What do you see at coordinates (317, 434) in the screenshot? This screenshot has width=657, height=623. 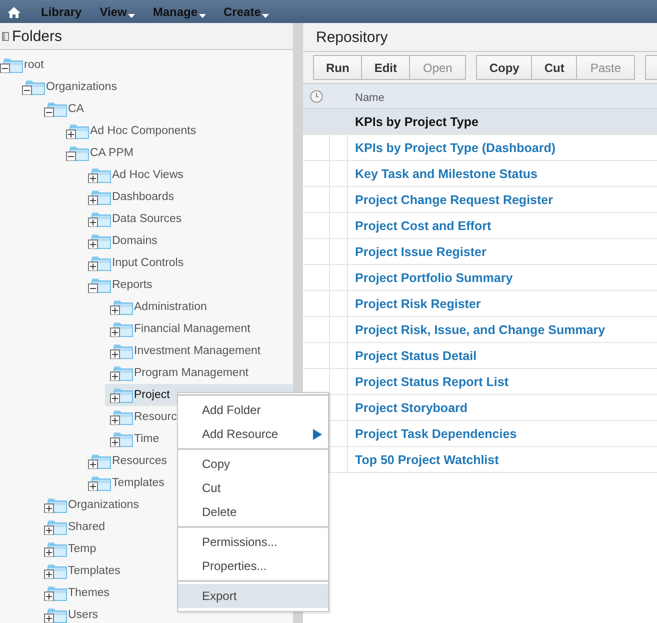 I see `submenu-arrow-icon` at bounding box center [317, 434].